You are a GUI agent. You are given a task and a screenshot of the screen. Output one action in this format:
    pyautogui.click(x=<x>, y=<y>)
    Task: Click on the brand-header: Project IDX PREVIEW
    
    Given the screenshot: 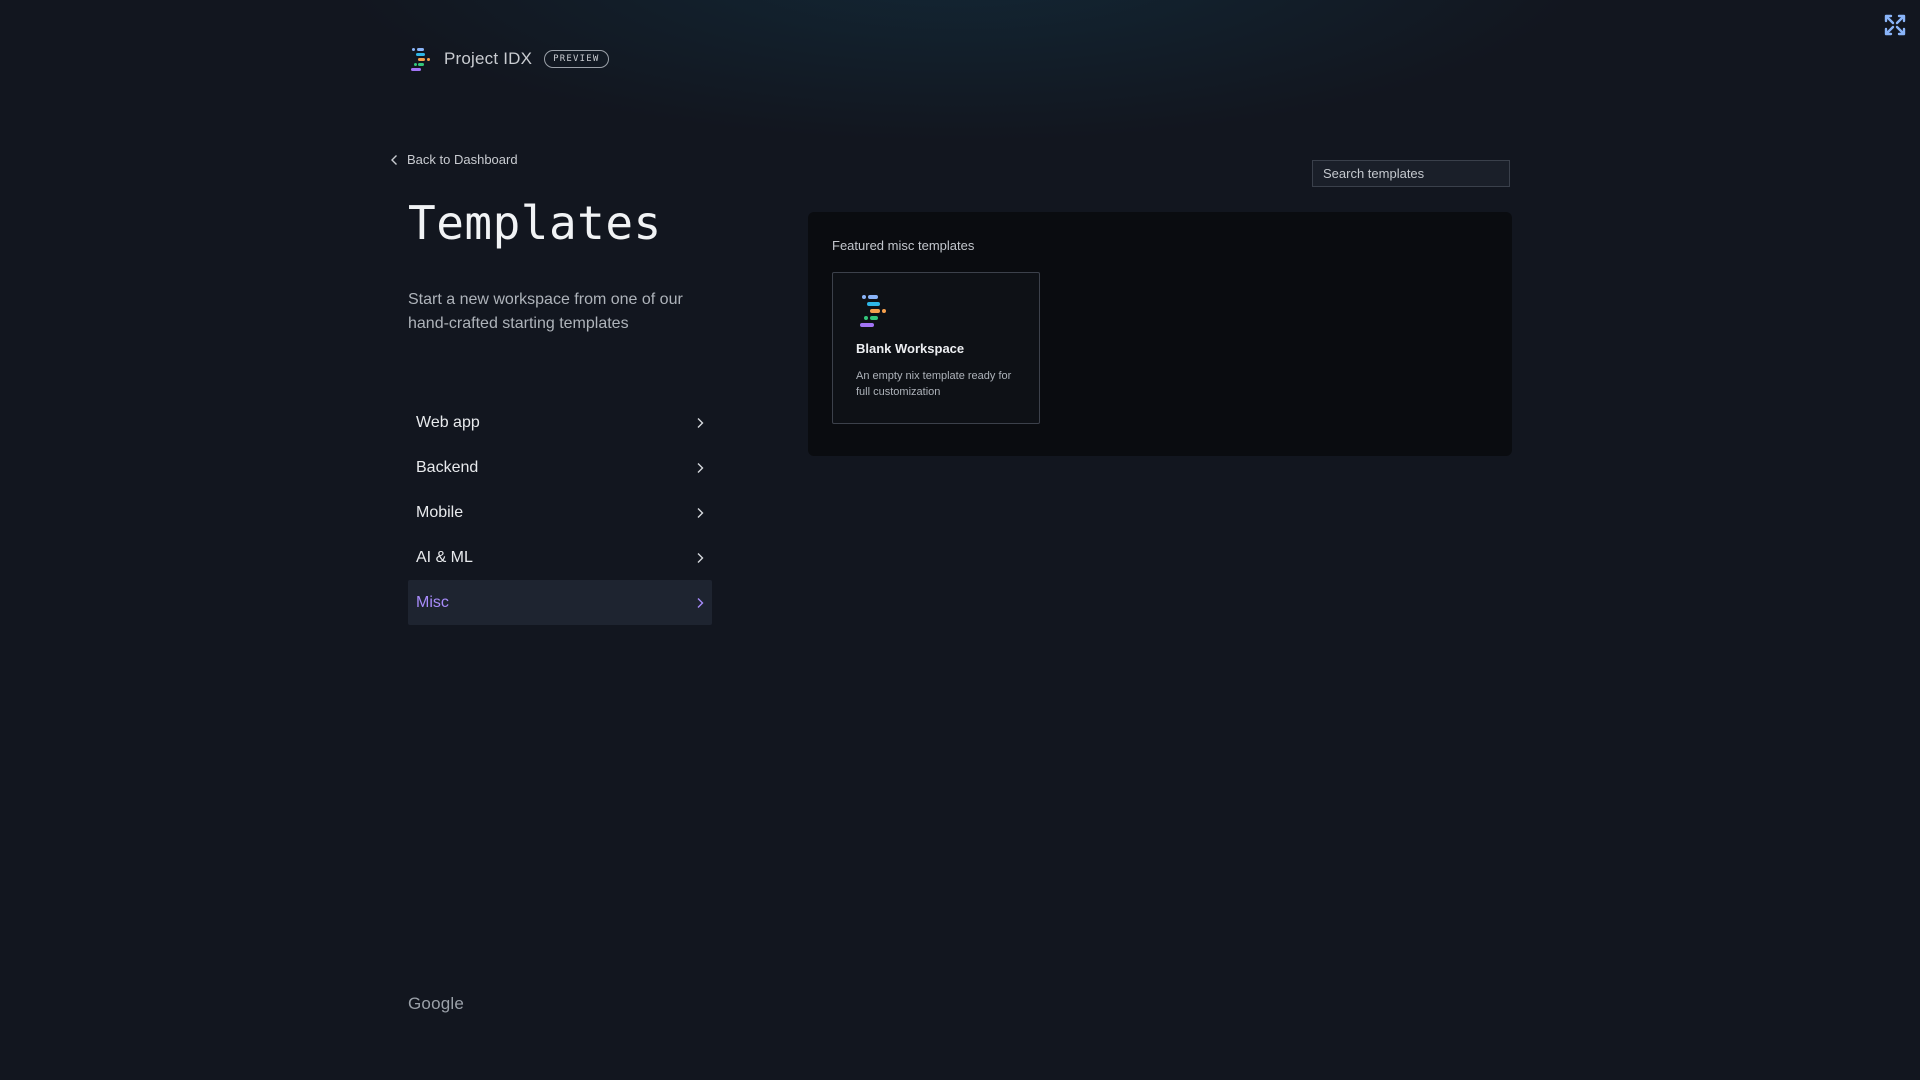 What is the action you would take?
    pyautogui.click(x=508, y=59)
    